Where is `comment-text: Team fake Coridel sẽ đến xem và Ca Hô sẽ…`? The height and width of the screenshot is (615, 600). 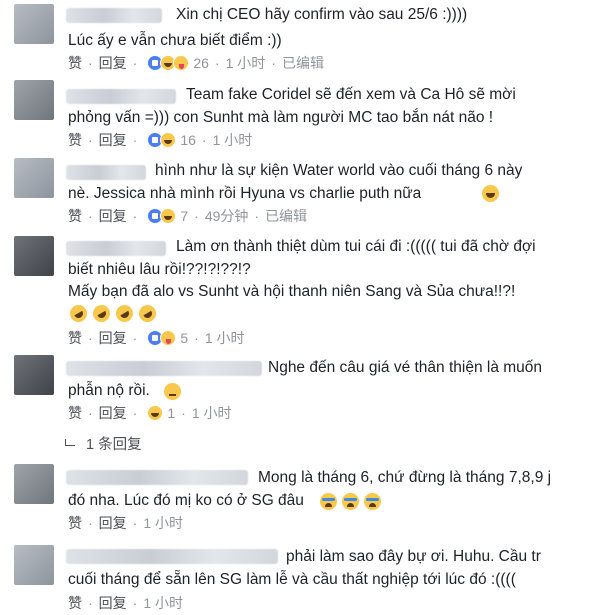
comment-text: Team fake Coridel sẽ đến xem và Ca Hô sẽ… is located at coordinates (351, 95).